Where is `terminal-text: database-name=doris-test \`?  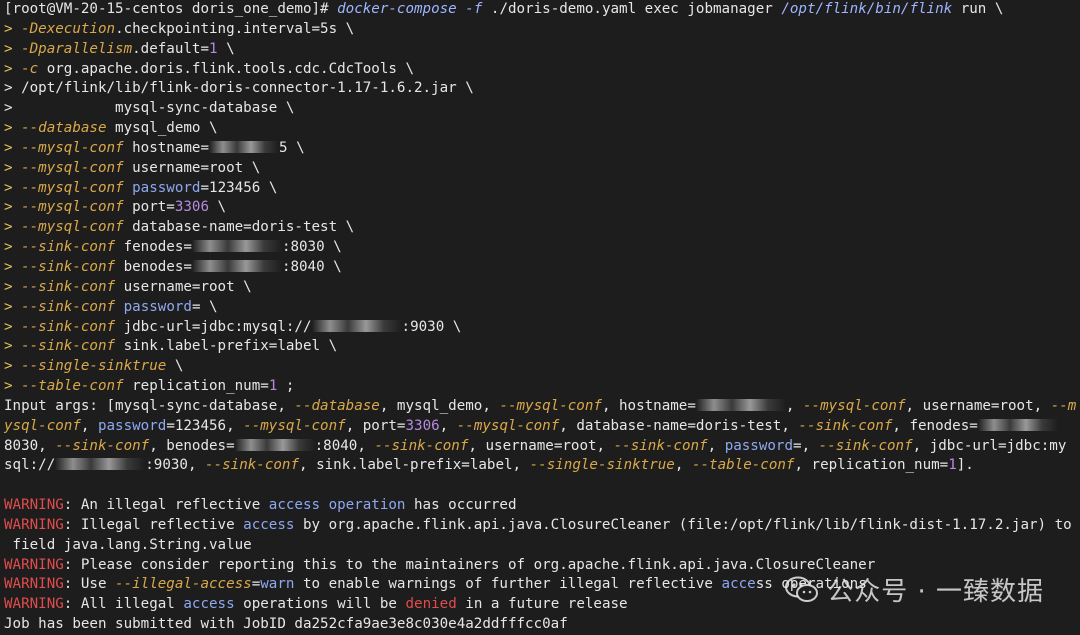 terminal-text: database-name=doris-test \ is located at coordinates (239, 227).